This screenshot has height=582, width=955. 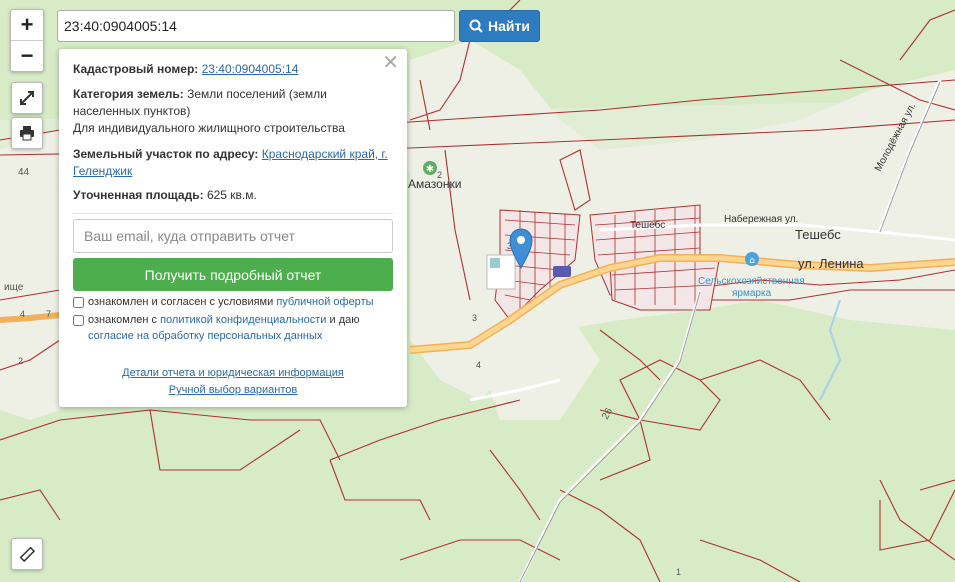 I want to click on find-button: Найти, so click(x=499, y=26).